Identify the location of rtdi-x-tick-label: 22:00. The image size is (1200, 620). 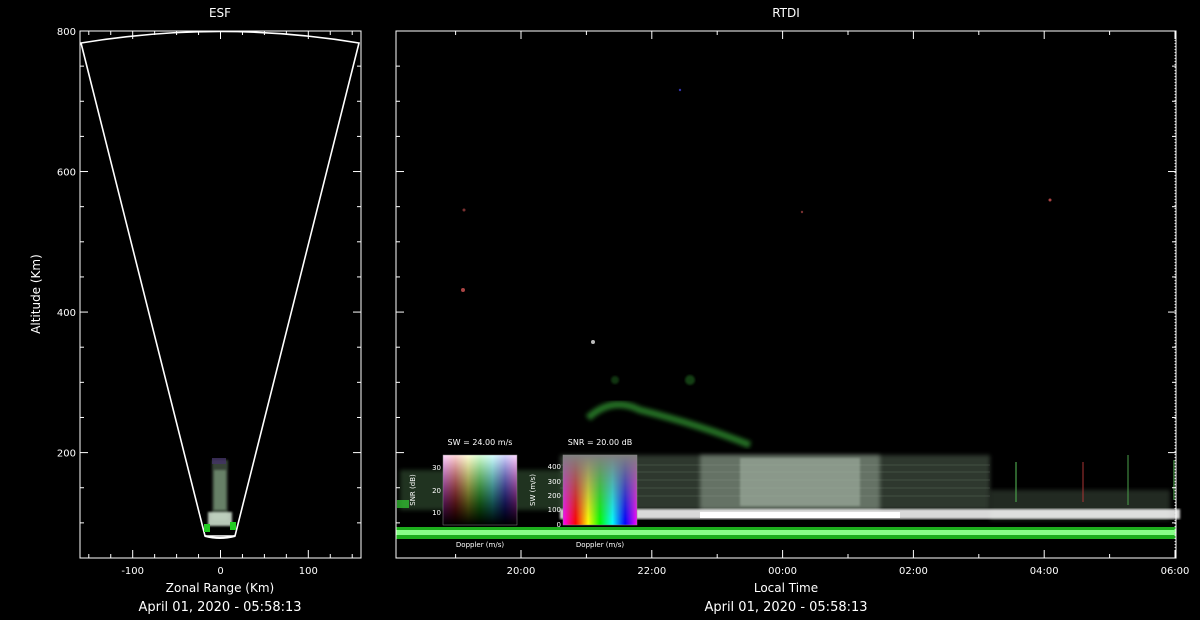
(651, 571).